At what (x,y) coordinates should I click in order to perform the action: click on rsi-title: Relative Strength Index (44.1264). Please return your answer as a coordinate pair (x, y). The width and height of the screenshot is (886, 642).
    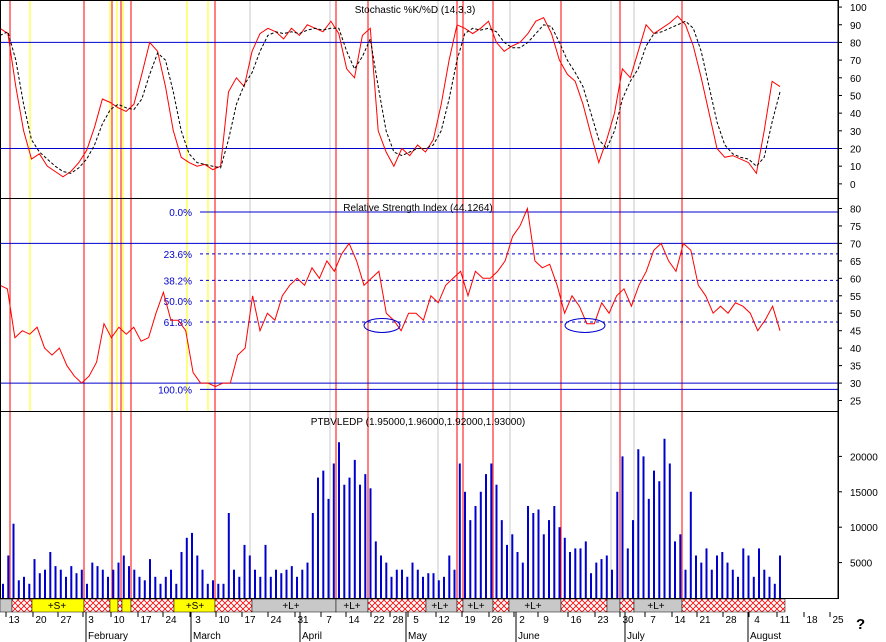
    Looking at the image, I should click on (418, 208).